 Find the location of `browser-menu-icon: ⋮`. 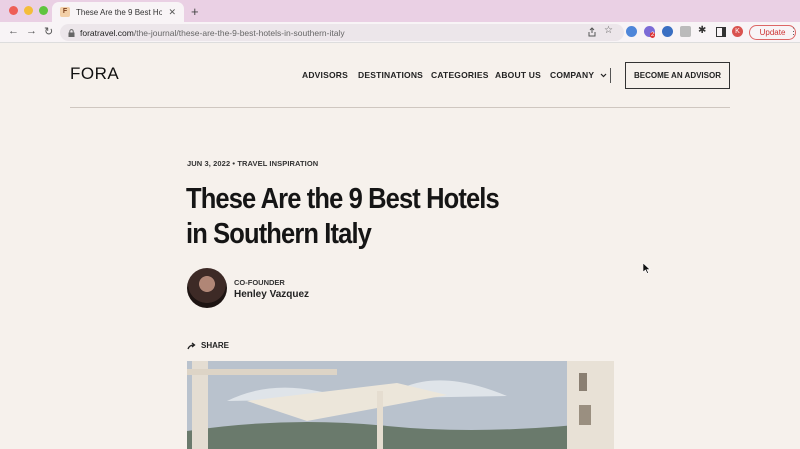

browser-menu-icon: ⋮ is located at coordinates (793, 31).